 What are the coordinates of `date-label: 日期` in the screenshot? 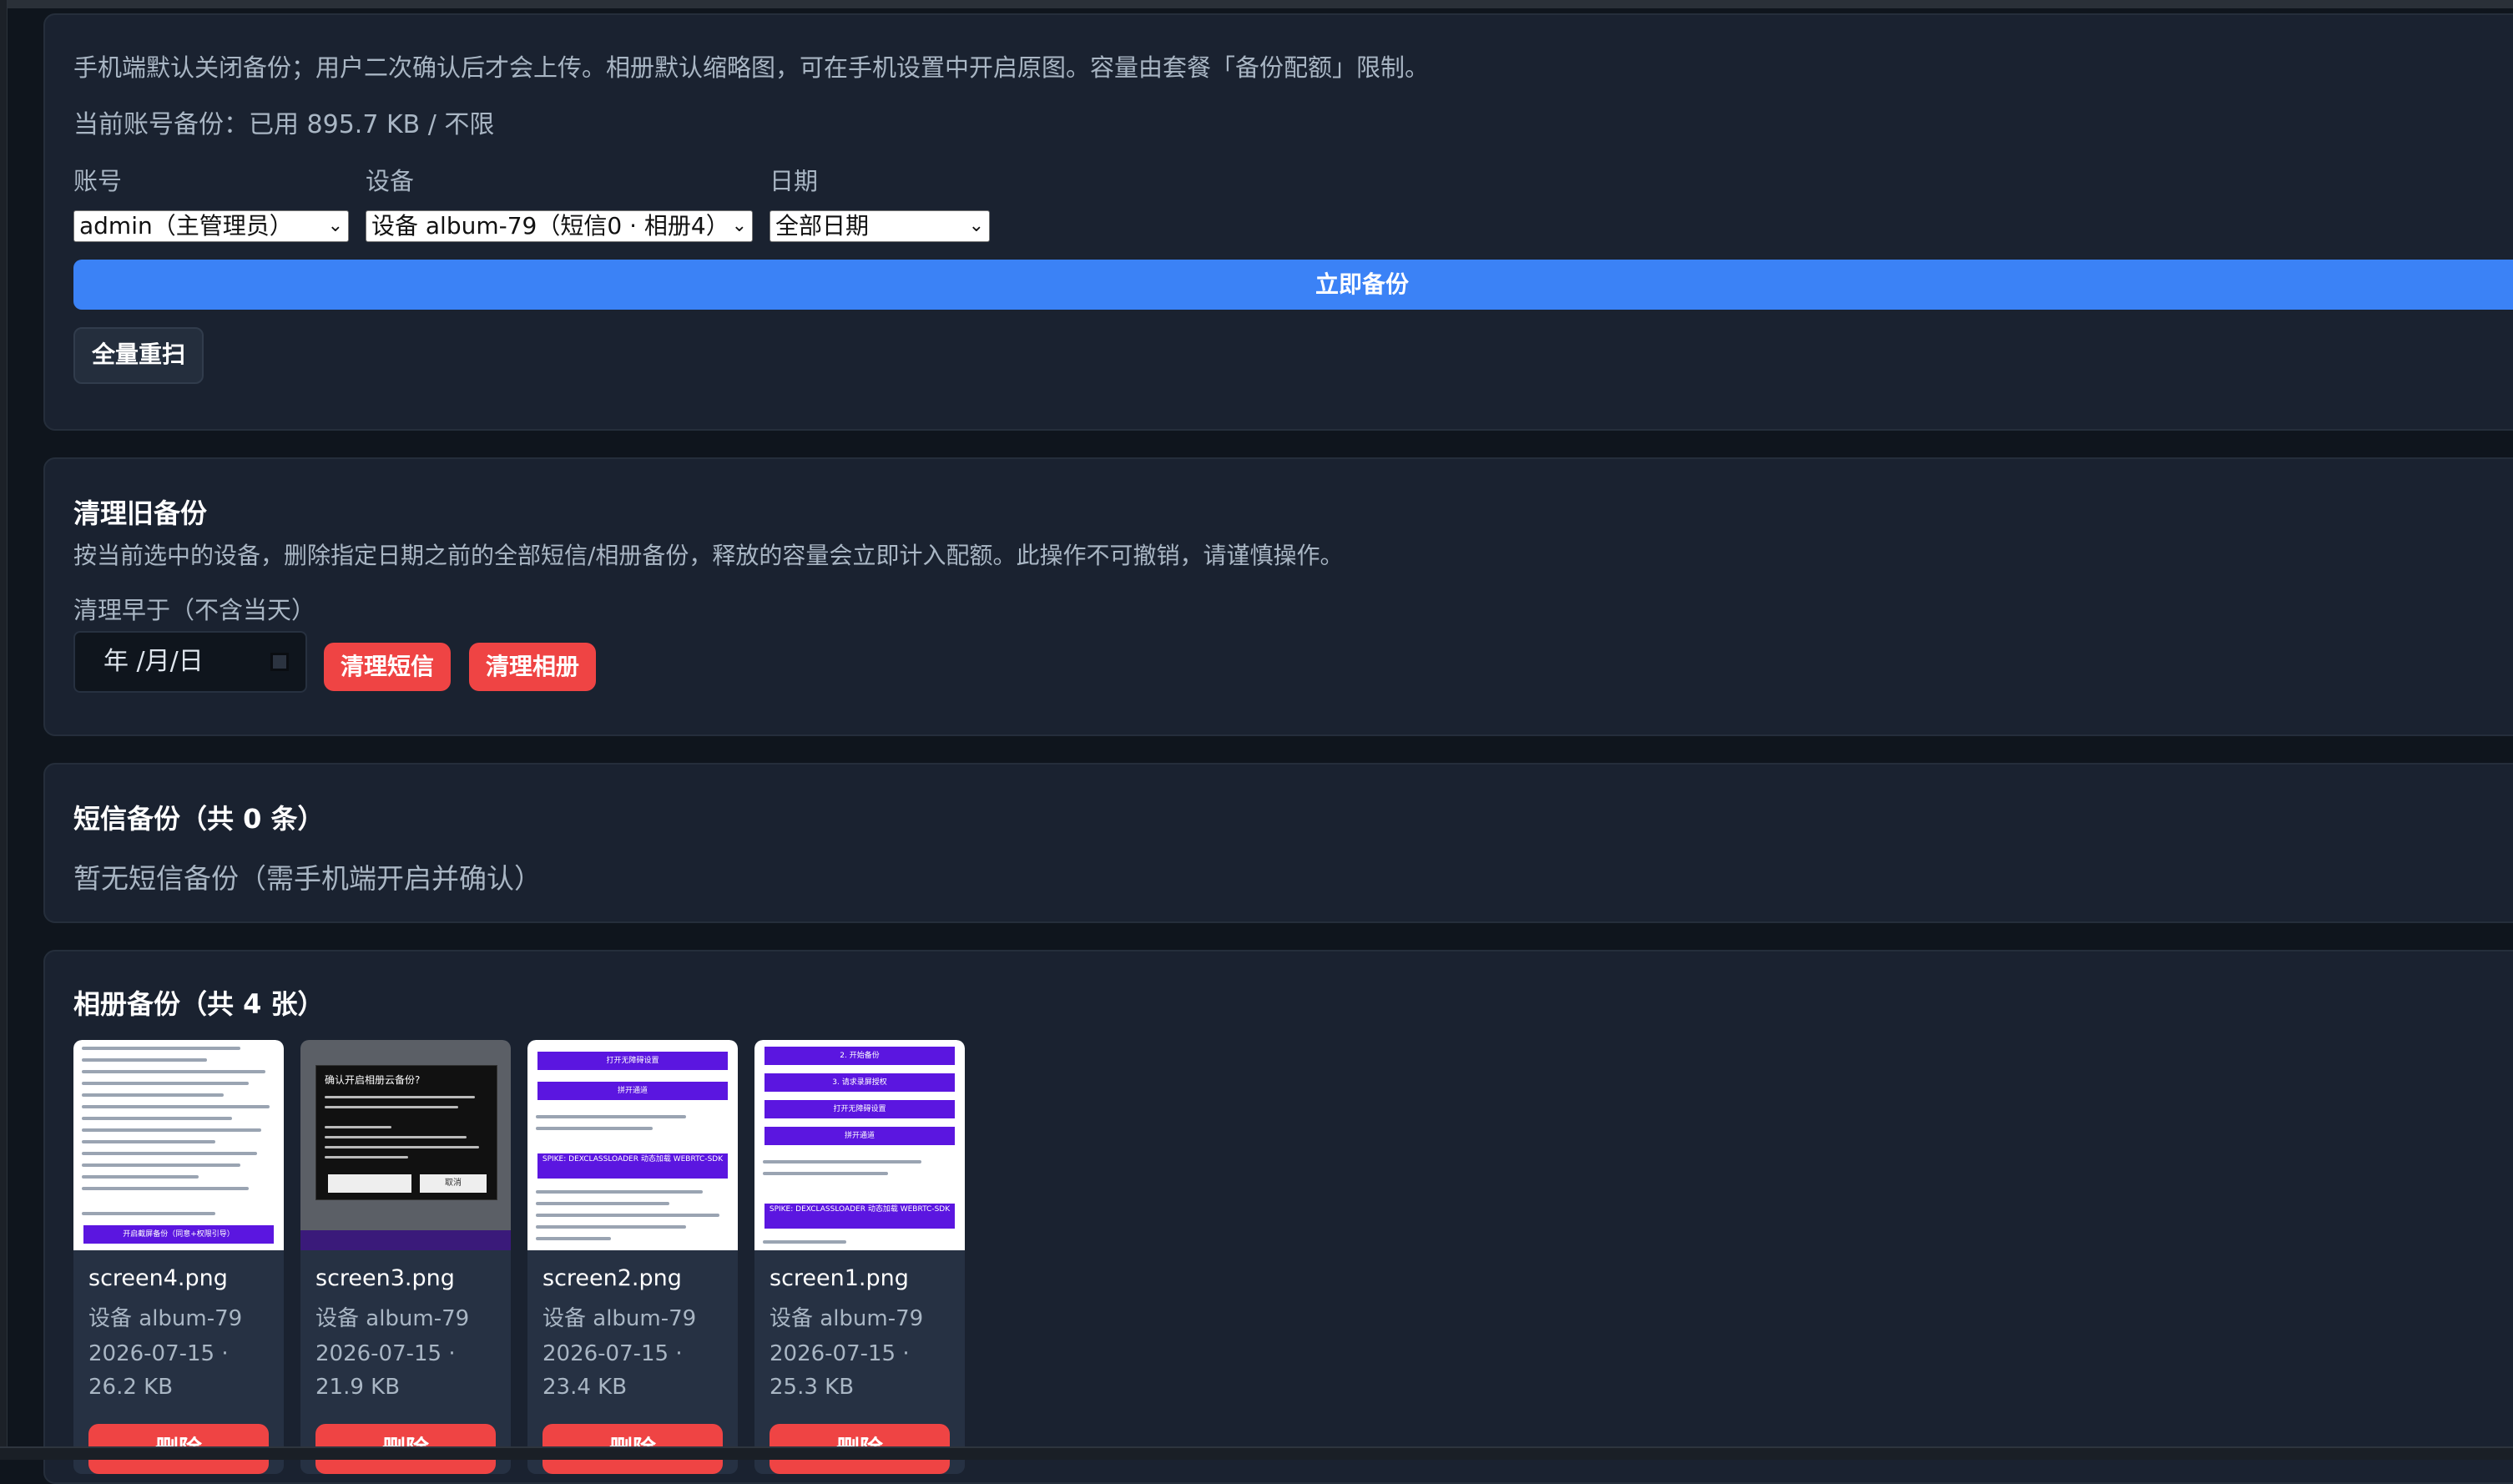 It's located at (795, 181).